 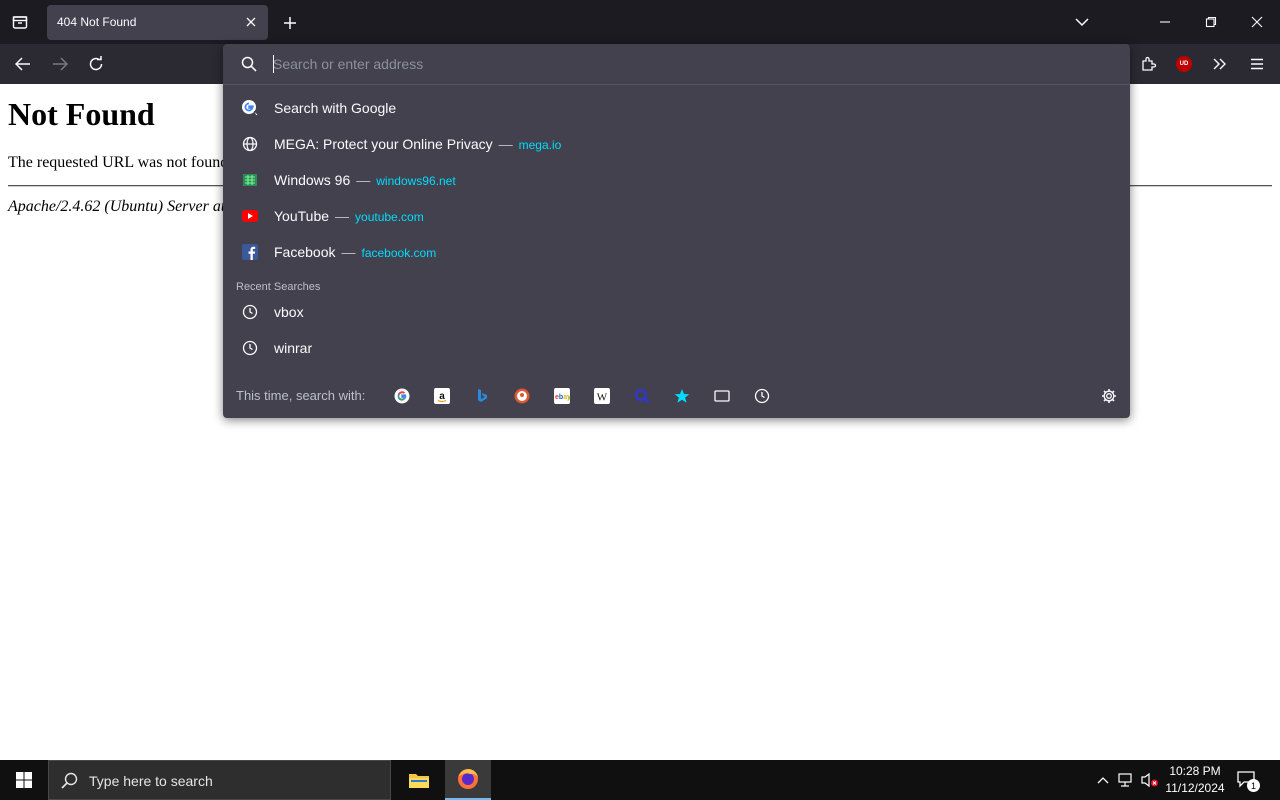 I want to click on tab-title: 404 Not Found, so click(x=97, y=22).